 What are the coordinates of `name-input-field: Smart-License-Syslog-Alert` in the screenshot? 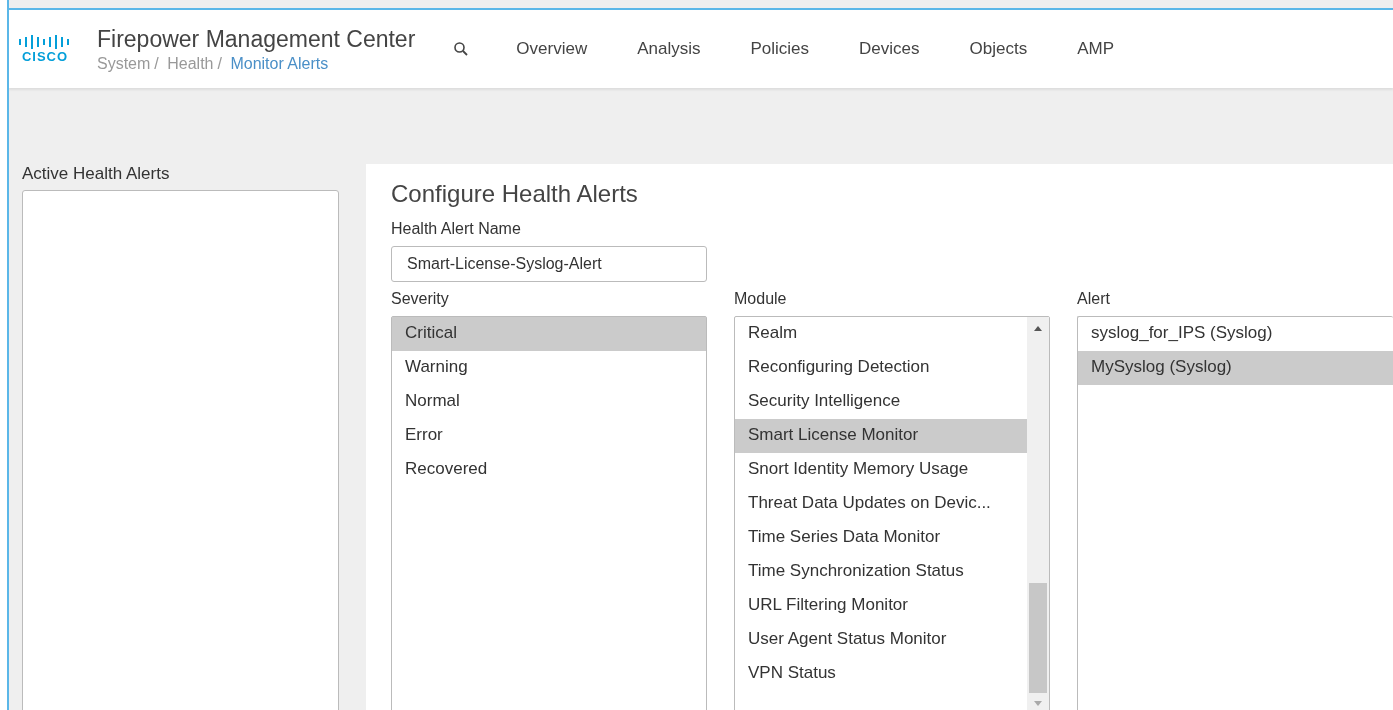 It's located at (549, 264).